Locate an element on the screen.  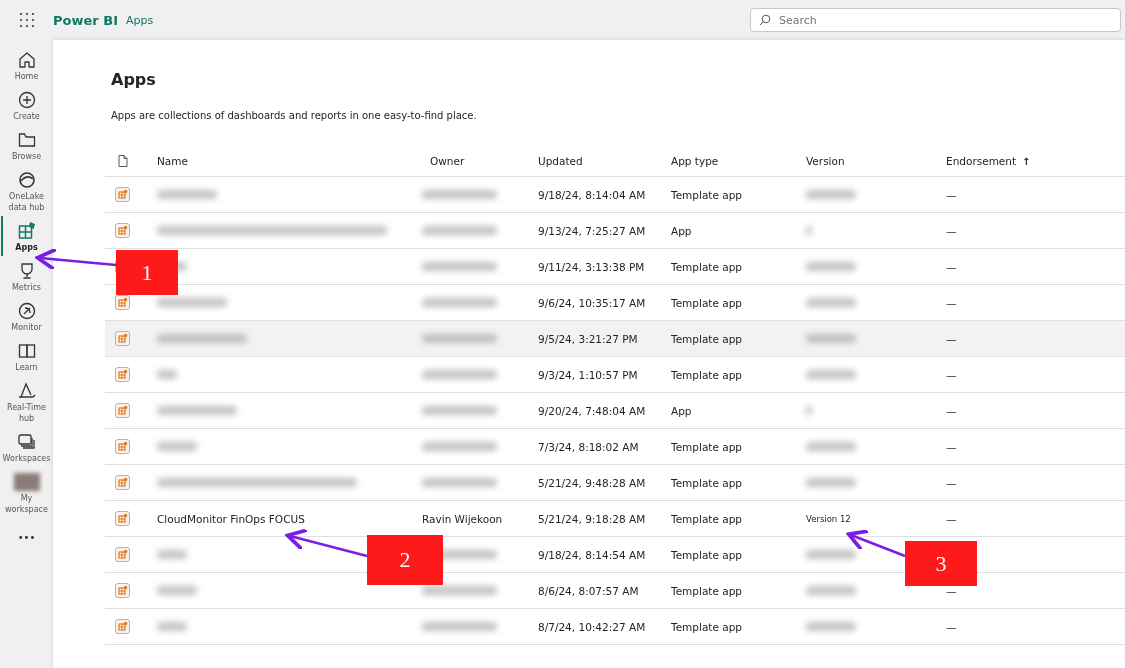
table-cell: 8/6/24, 8:07:57 AM is located at coordinates (588, 590).